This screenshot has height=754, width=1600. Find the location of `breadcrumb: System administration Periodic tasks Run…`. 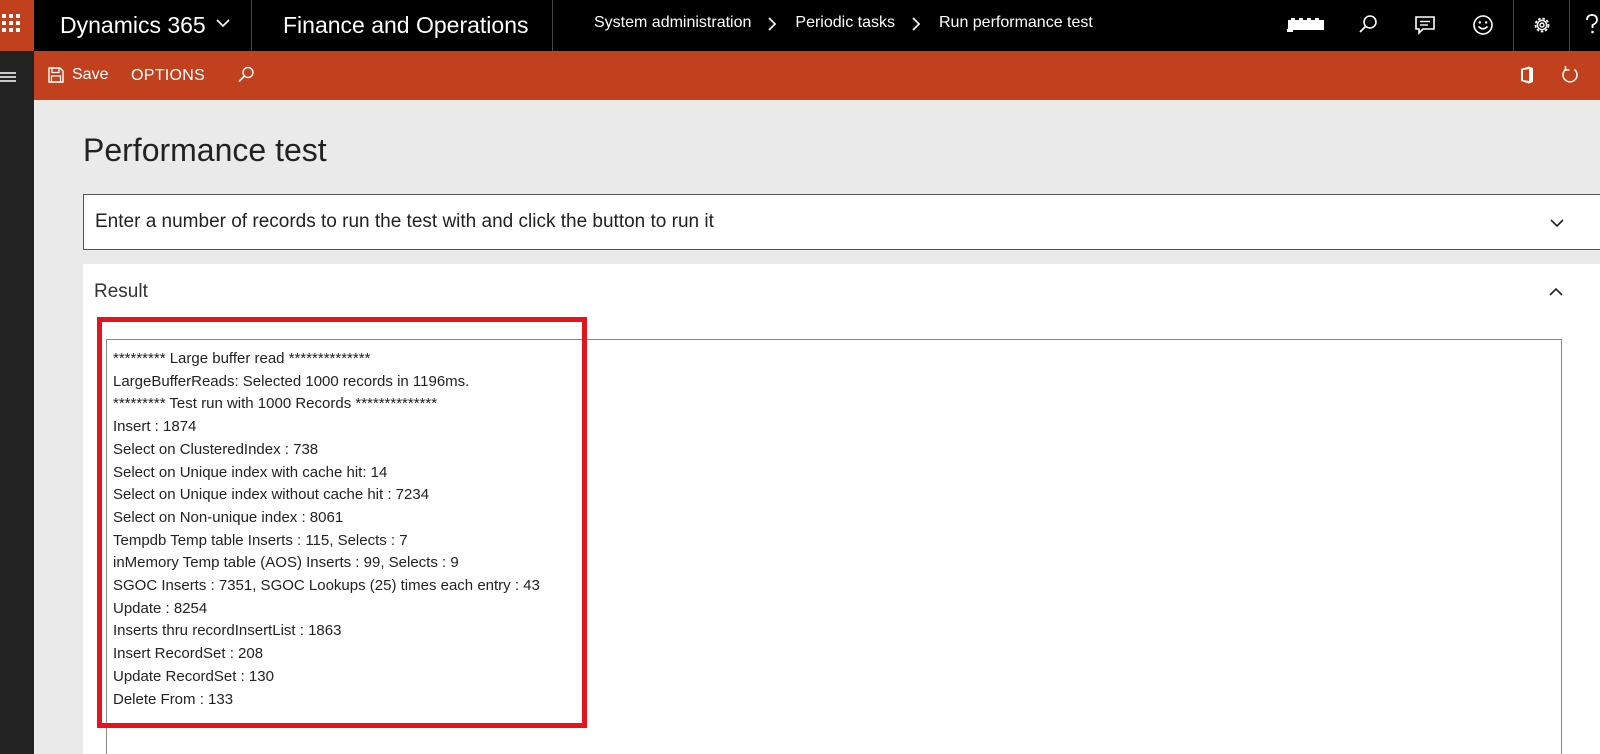

breadcrumb: System administration Periodic tasks Run… is located at coordinates (843, 23).